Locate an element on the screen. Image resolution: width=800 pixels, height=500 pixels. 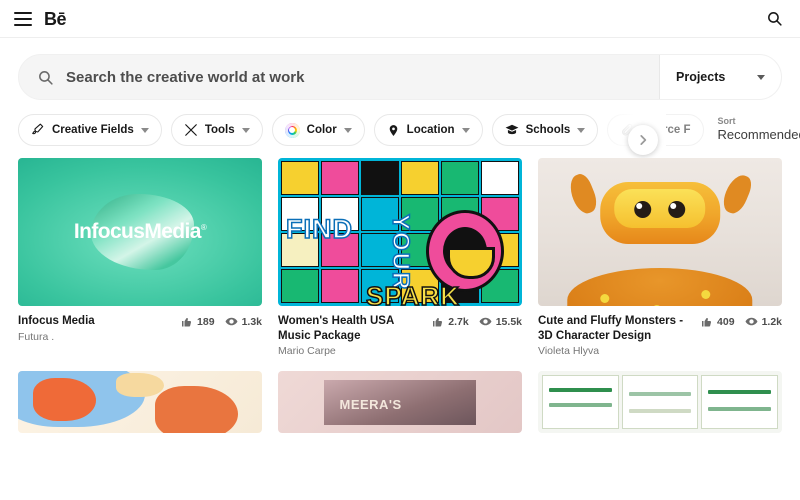
project-card-text: Infocus Media Futura . is located at coordinates (95, 328).